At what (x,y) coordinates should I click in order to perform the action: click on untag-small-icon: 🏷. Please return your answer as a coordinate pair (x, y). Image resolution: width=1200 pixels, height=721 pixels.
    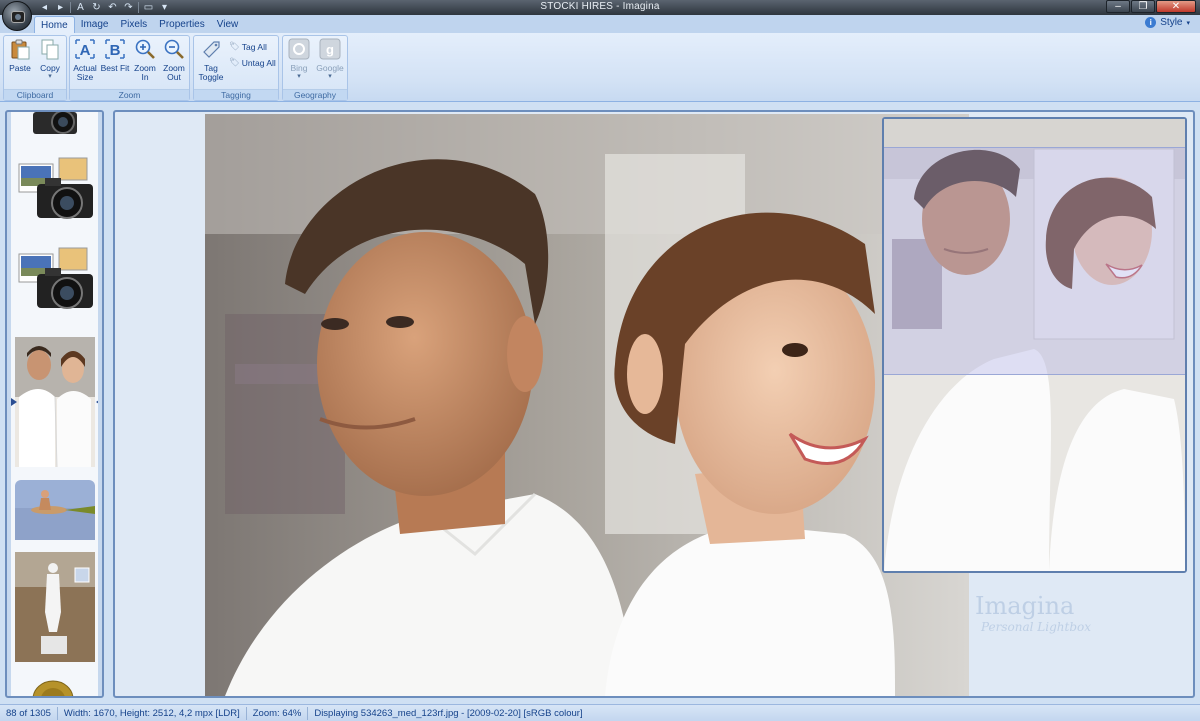
    Looking at the image, I should click on (234, 62).